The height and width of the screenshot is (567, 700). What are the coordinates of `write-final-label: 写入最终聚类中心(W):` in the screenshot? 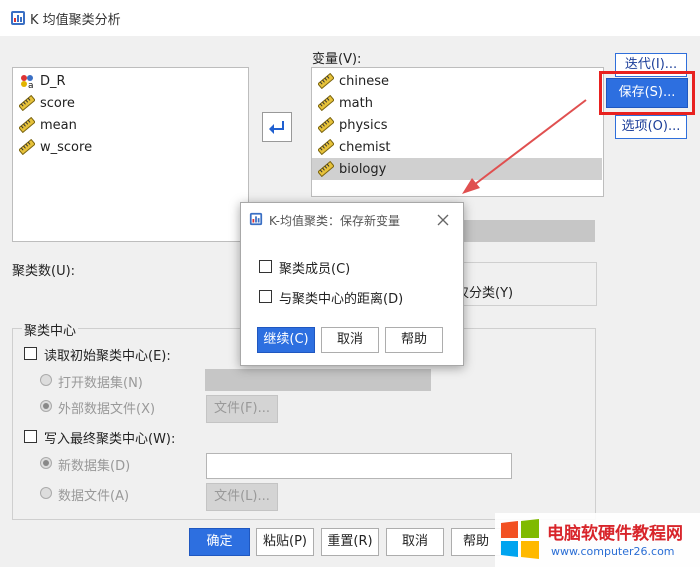 It's located at (110, 439).